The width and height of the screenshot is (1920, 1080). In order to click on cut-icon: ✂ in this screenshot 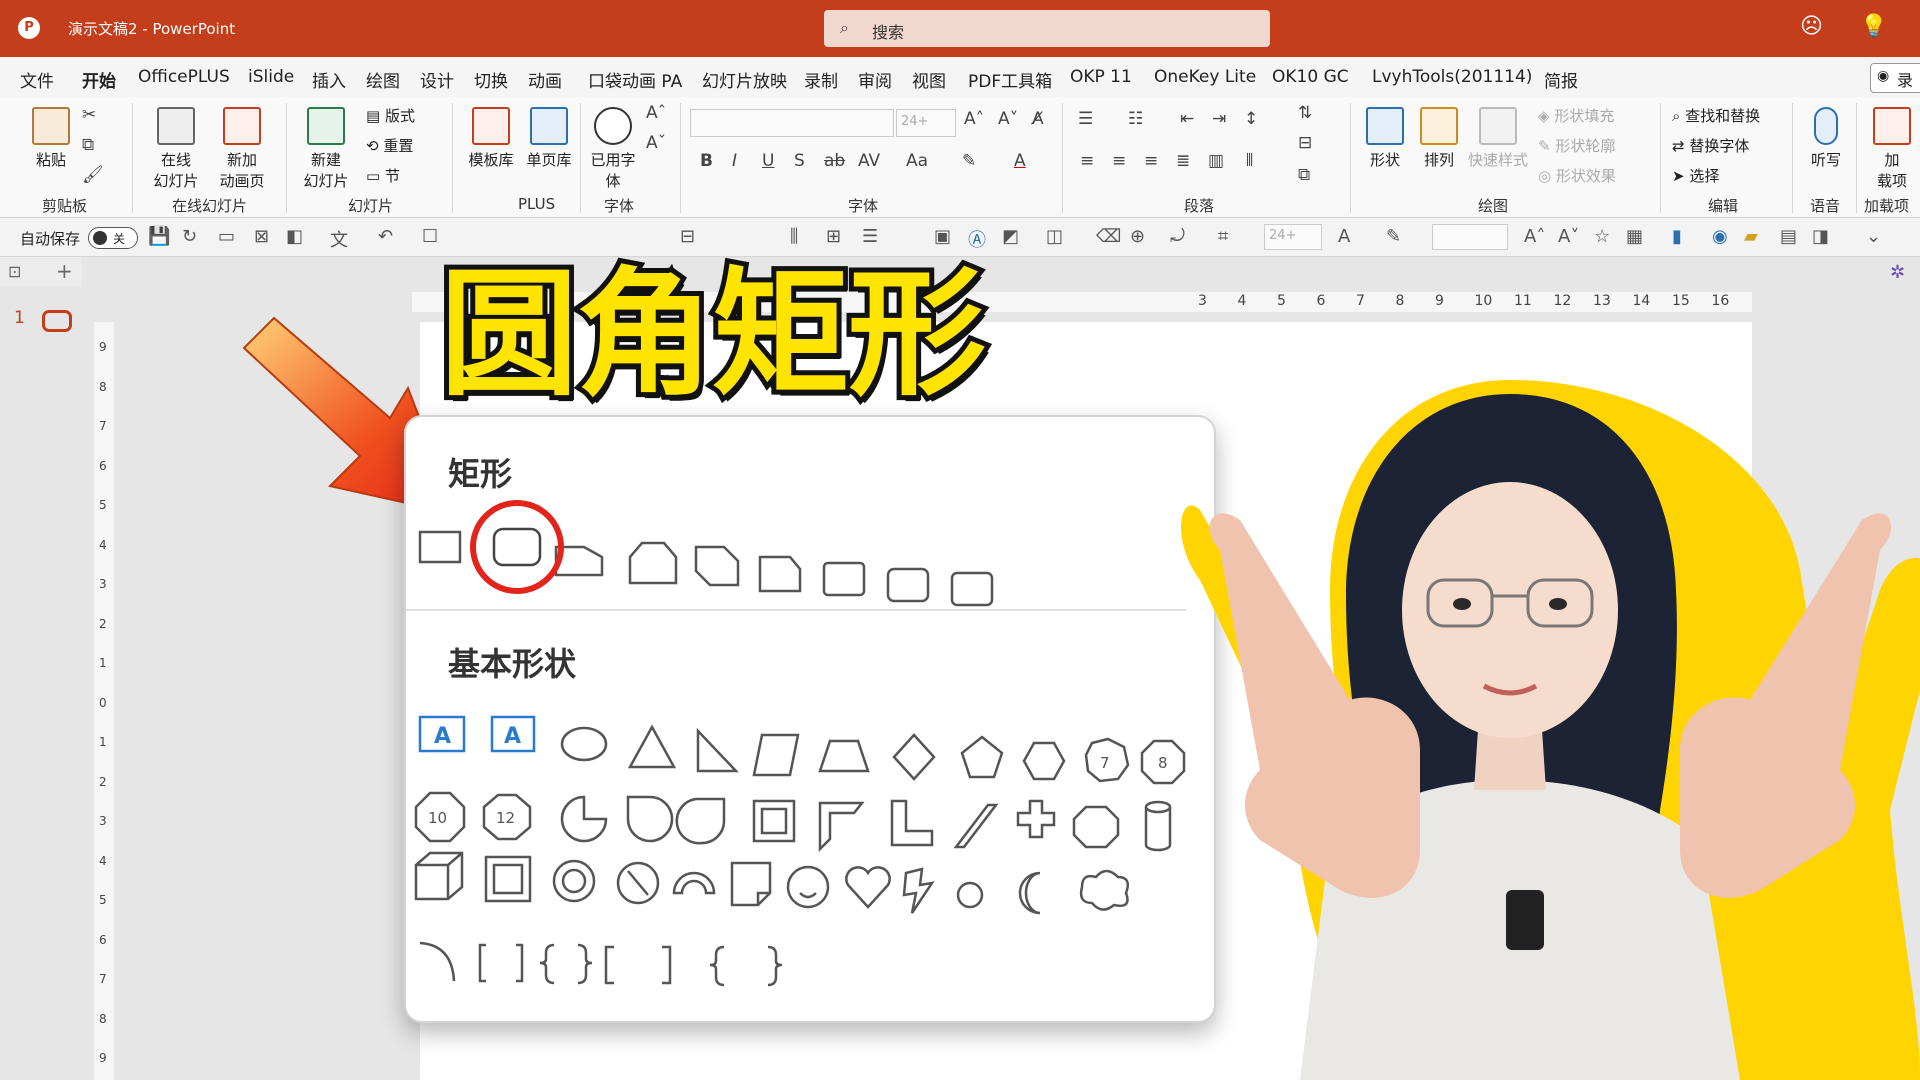, I will do `click(89, 115)`.